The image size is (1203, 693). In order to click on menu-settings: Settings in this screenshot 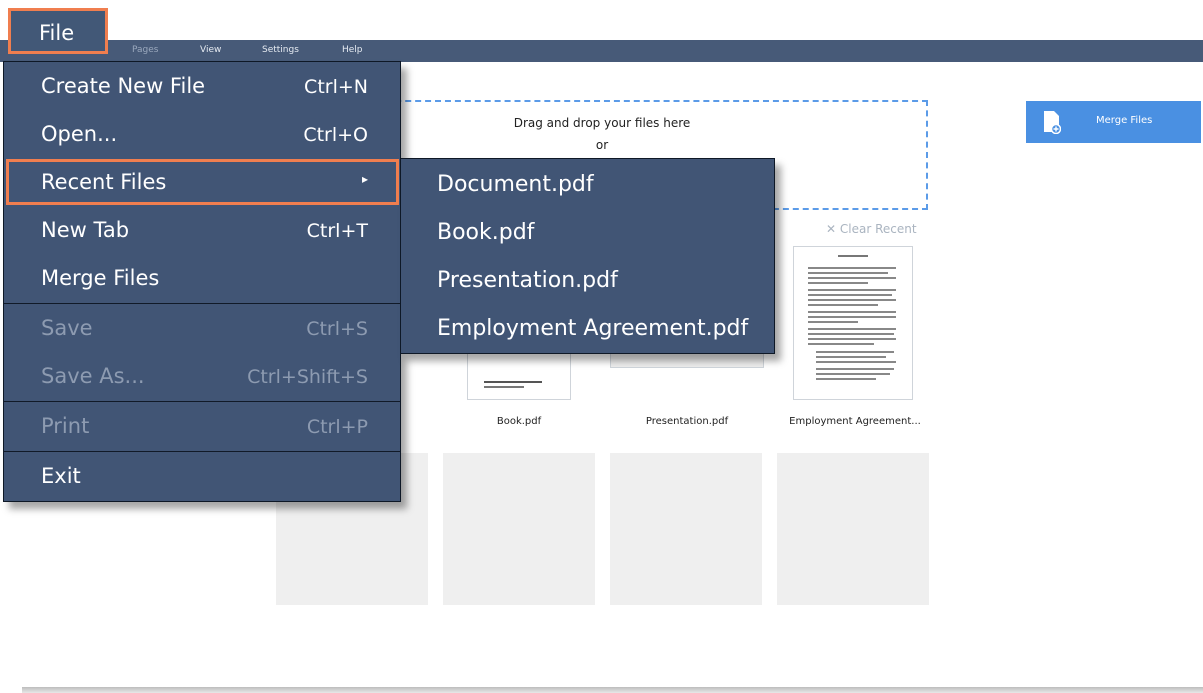, I will do `click(280, 50)`.